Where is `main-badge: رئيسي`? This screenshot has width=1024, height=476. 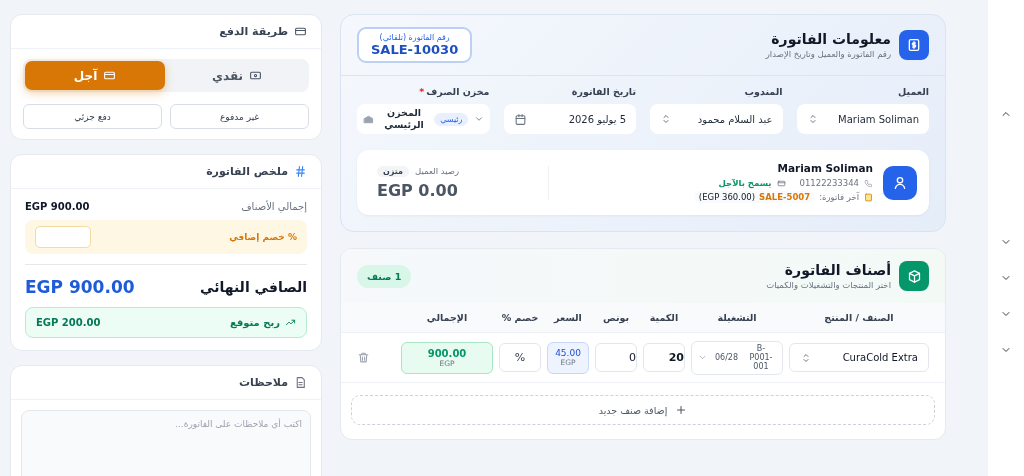
main-badge: رئيسي is located at coordinates (451, 119).